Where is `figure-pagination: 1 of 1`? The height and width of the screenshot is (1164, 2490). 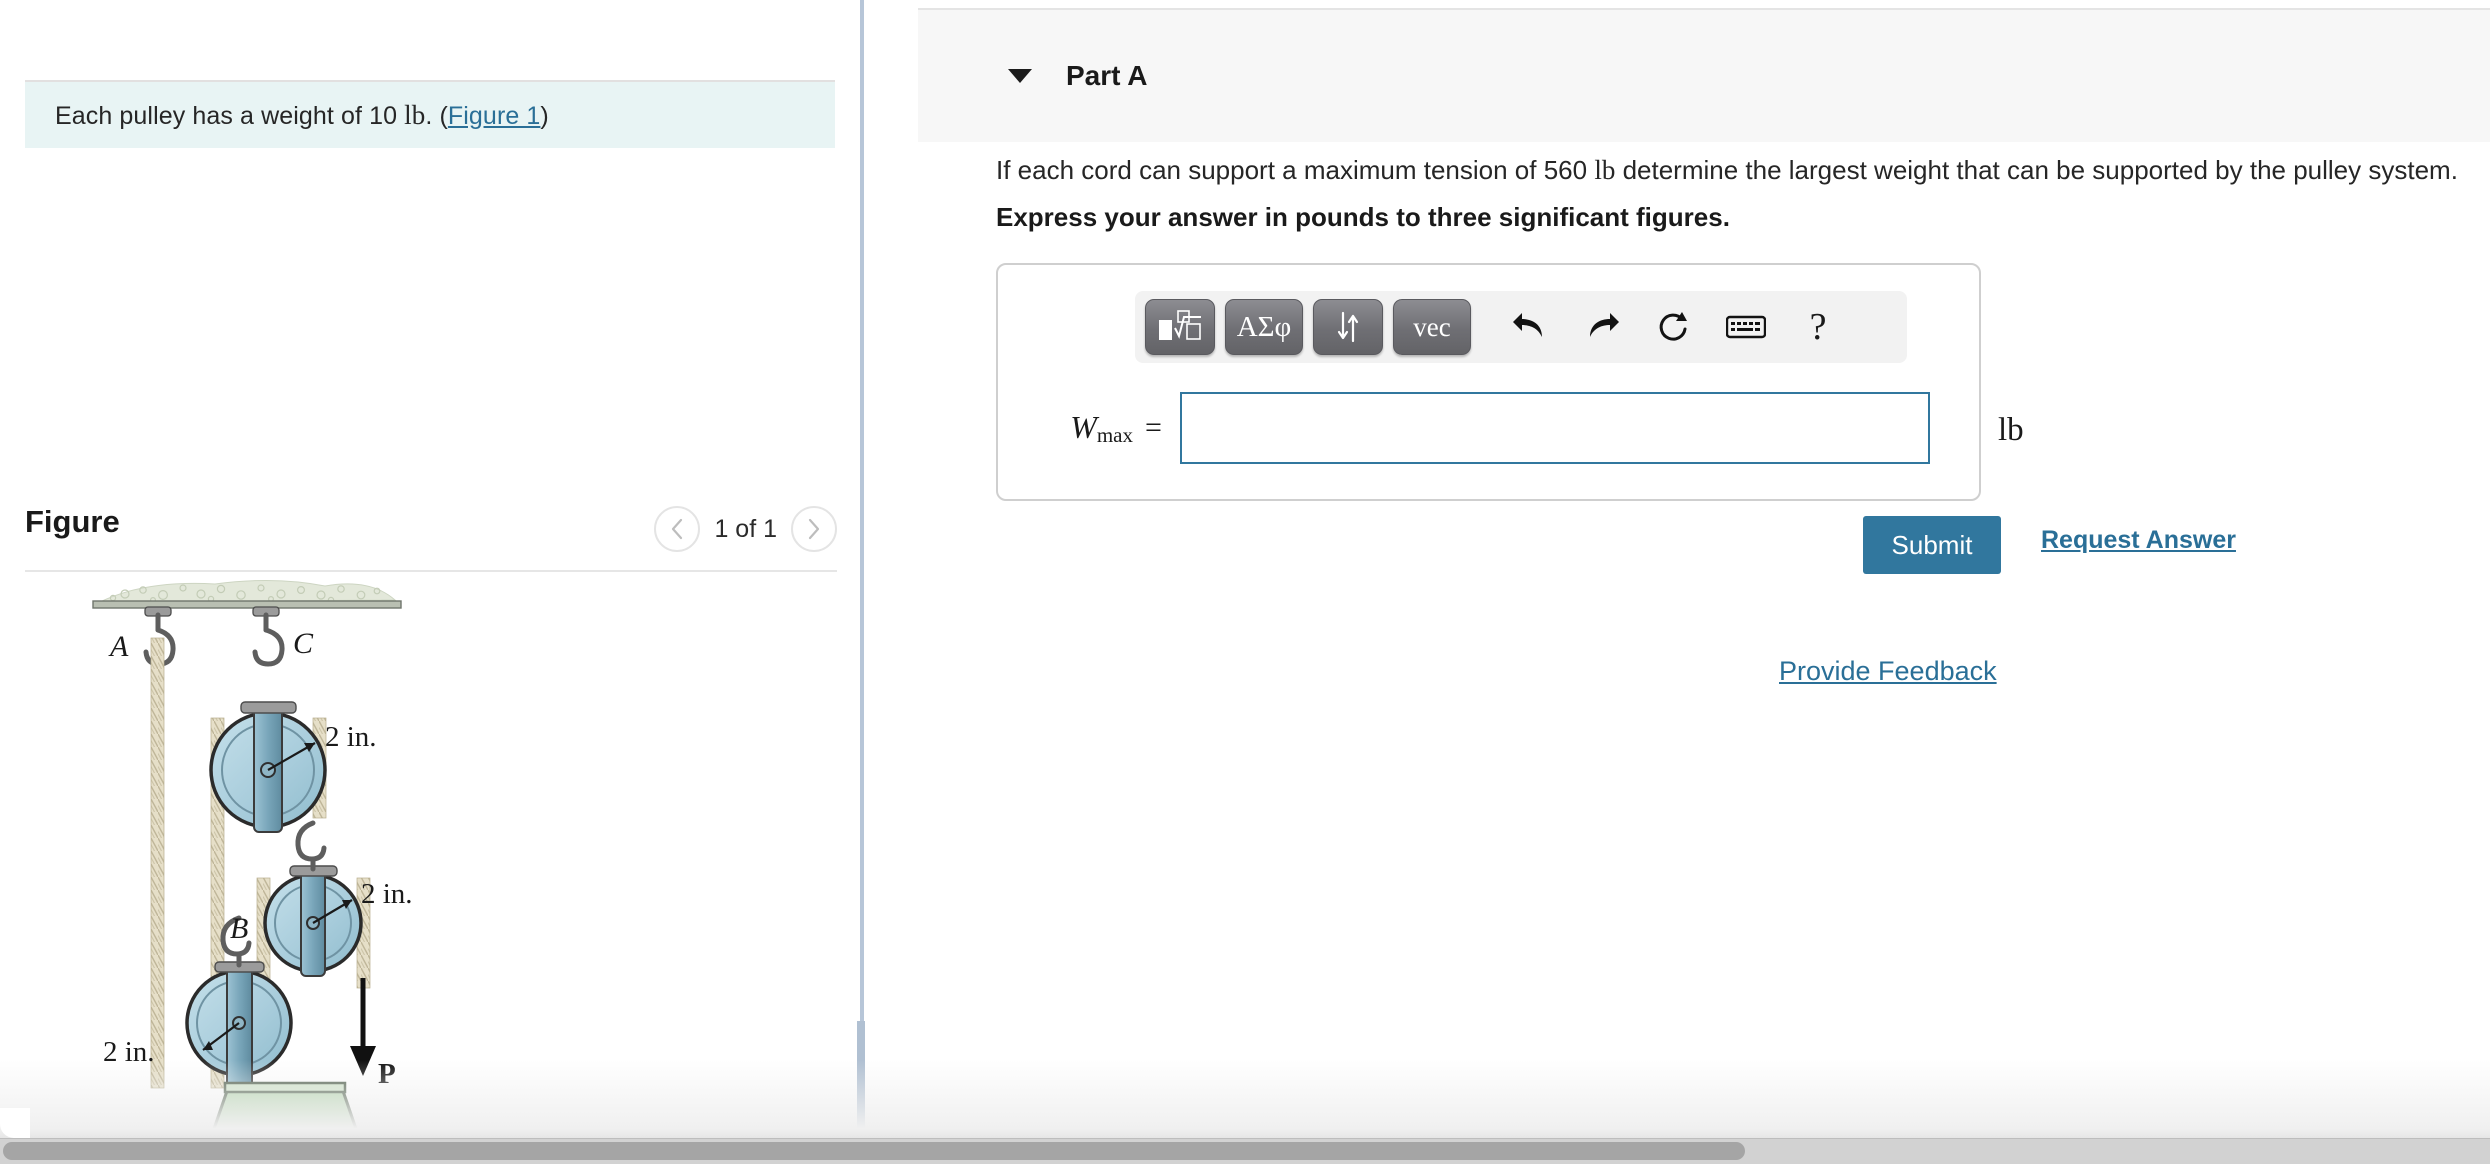
figure-pagination: 1 of 1 is located at coordinates (745, 529).